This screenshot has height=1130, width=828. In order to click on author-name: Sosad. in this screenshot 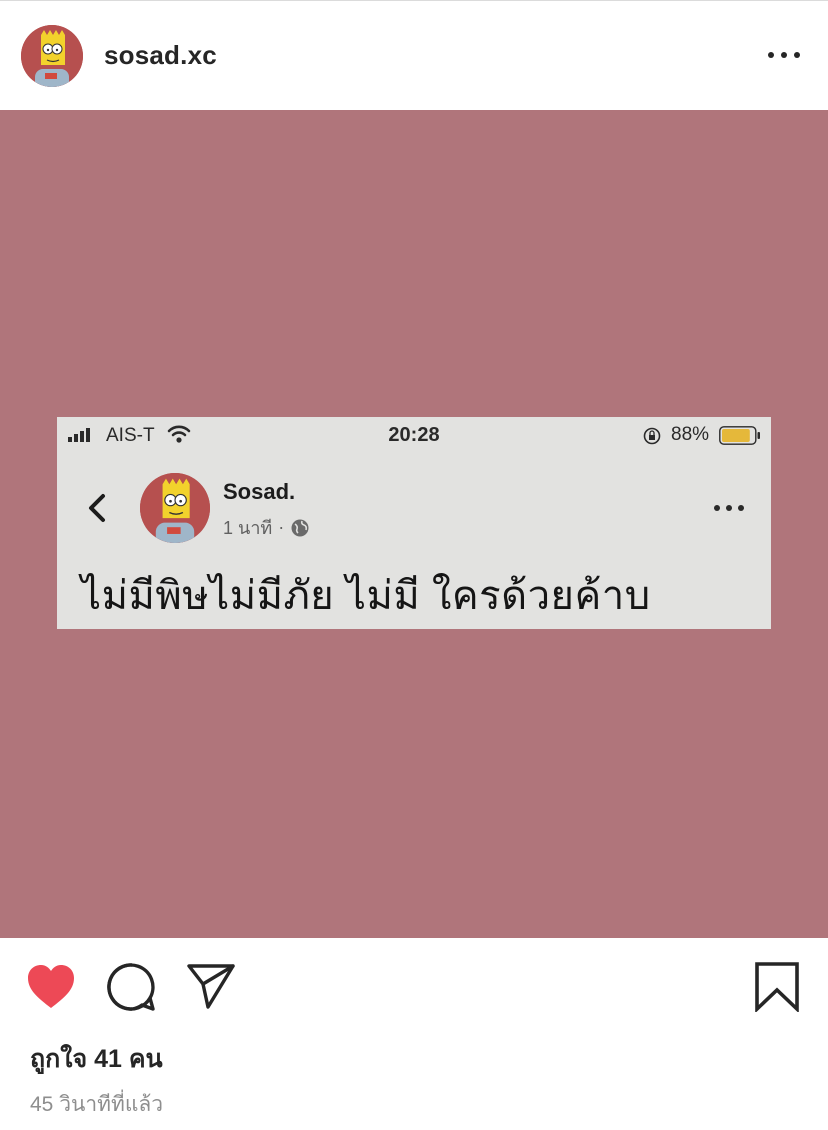, I will do `click(259, 491)`.